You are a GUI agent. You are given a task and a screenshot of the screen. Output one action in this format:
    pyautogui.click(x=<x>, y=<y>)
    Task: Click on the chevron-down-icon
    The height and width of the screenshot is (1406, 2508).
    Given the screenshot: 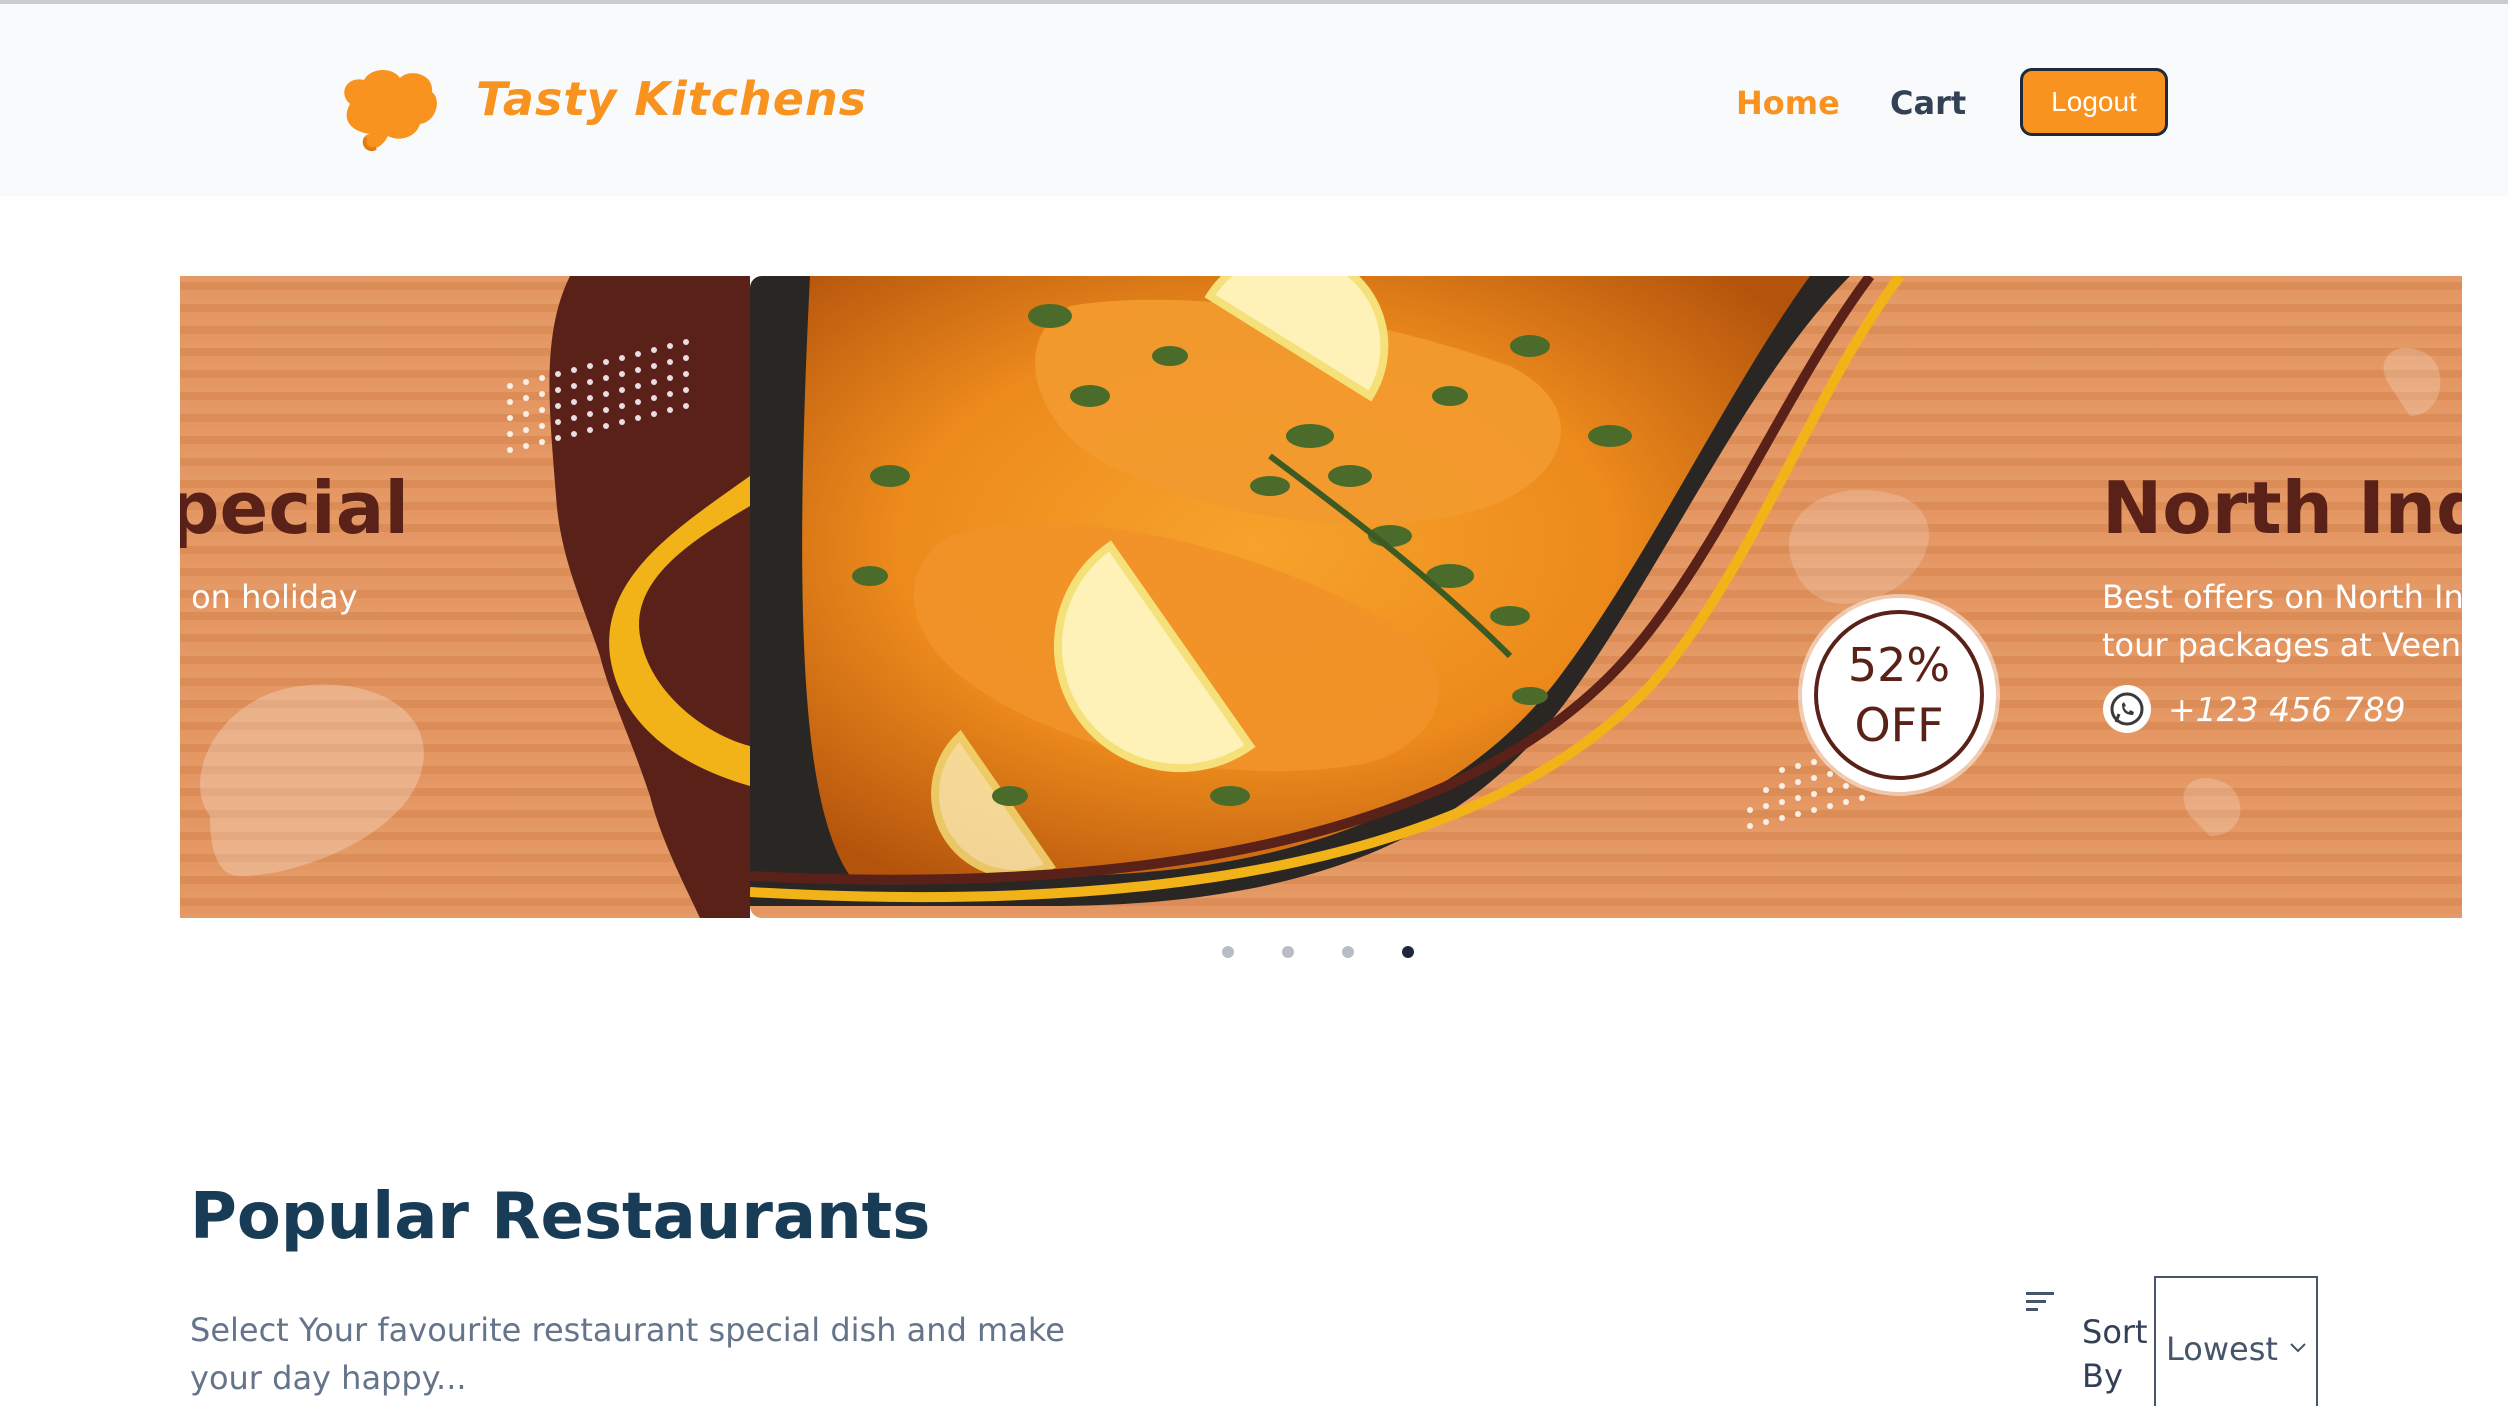 What is the action you would take?
    pyautogui.click(x=2298, y=1348)
    